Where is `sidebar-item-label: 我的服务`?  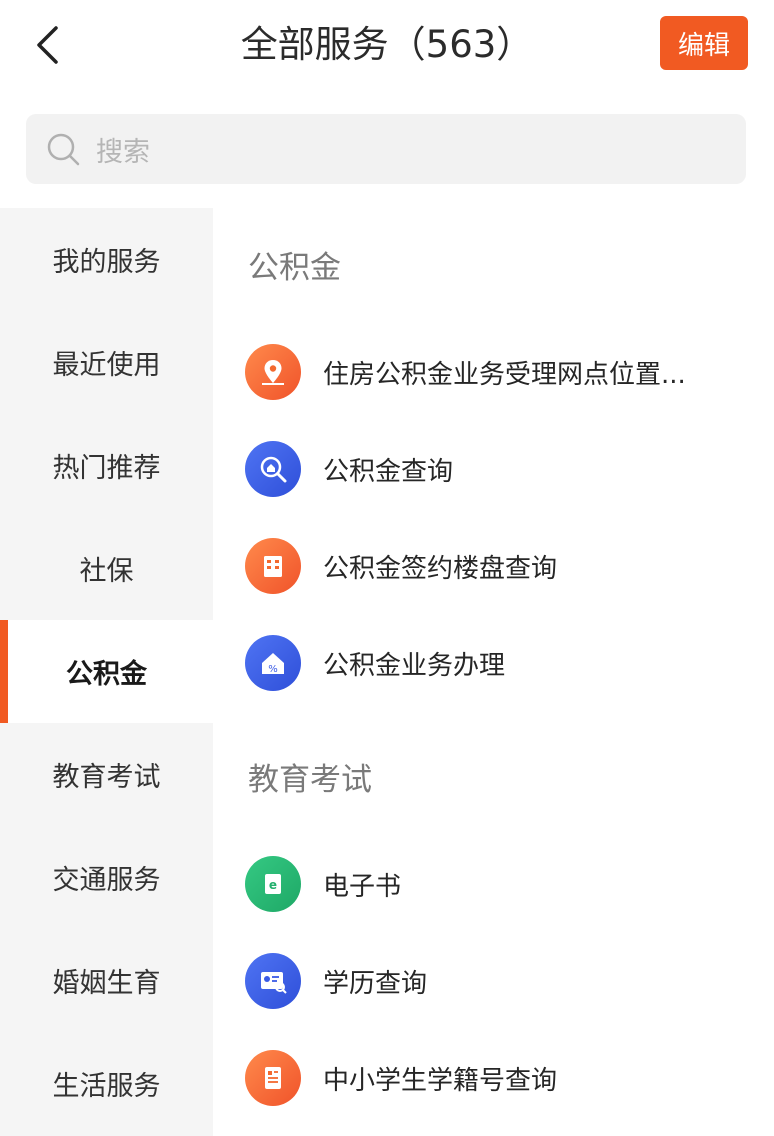 sidebar-item-label: 我的服务 is located at coordinates (106, 262).